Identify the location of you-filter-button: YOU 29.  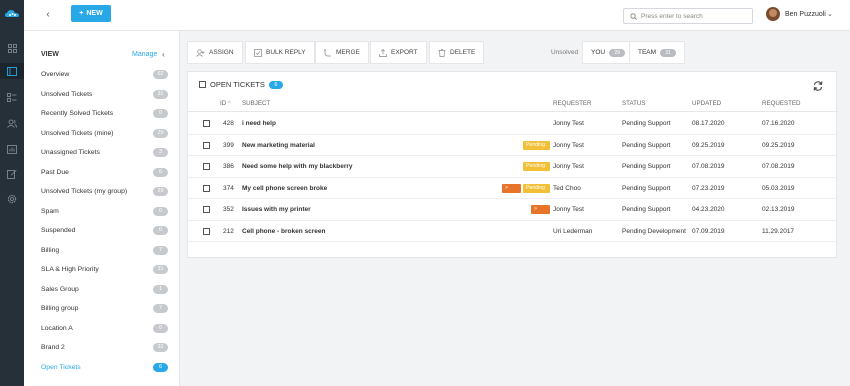
(608, 52).